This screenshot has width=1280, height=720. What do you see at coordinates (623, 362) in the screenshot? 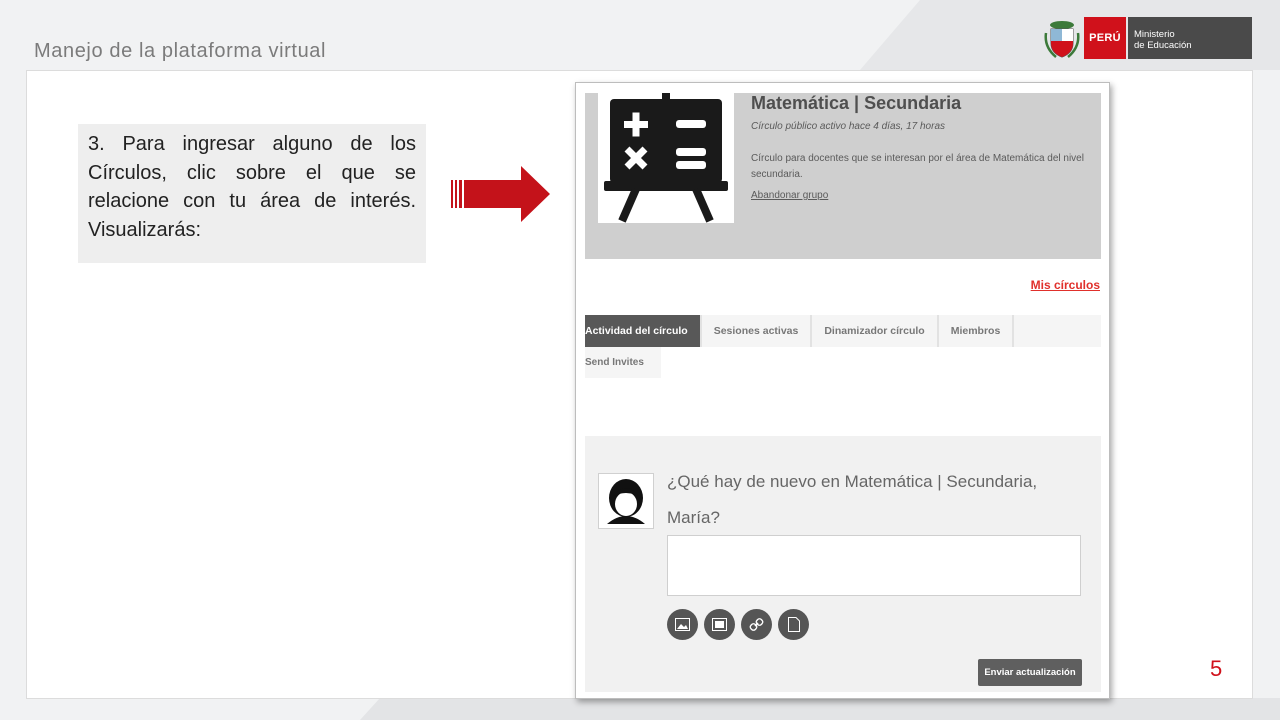
I see `tab-send-invites: Send Invites` at bounding box center [623, 362].